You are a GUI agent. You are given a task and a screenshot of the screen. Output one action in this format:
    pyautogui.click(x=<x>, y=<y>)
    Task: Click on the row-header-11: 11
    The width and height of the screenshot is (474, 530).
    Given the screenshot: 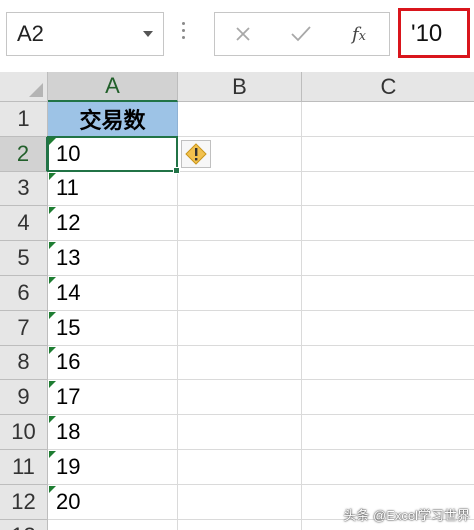 What is the action you would take?
    pyautogui.click(x=24, y=467)
    